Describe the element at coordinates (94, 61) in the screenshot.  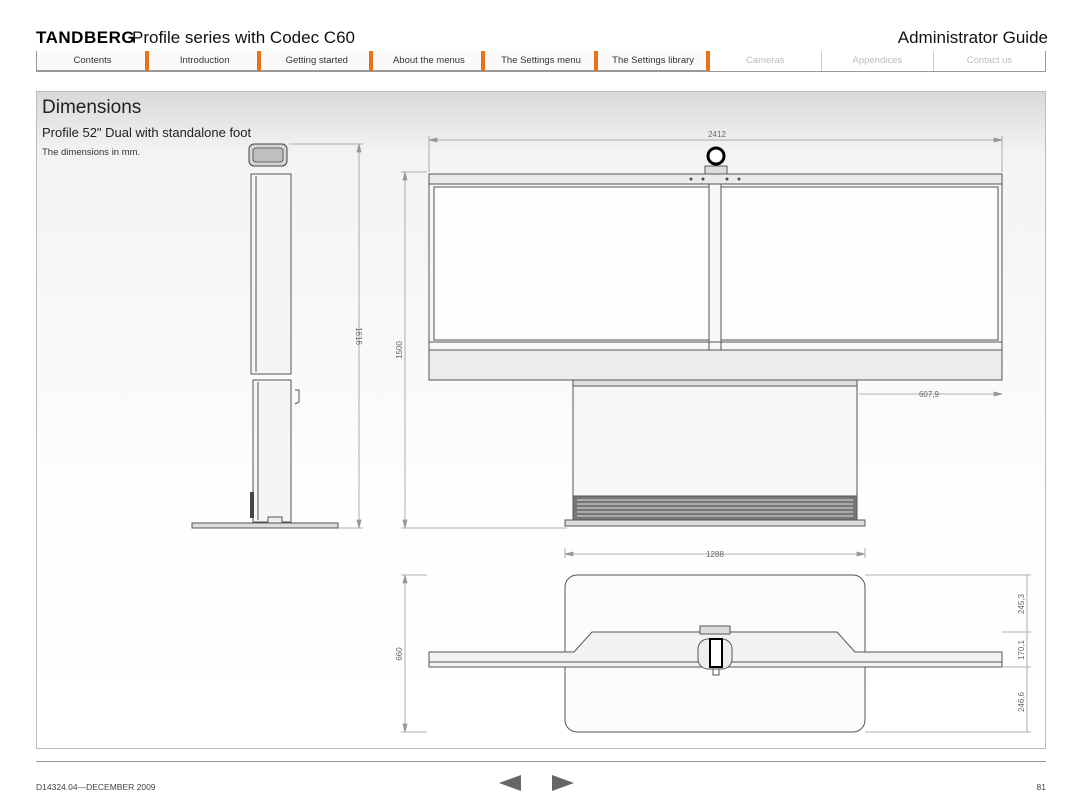
I see `tab-contents: Contents` at that location.